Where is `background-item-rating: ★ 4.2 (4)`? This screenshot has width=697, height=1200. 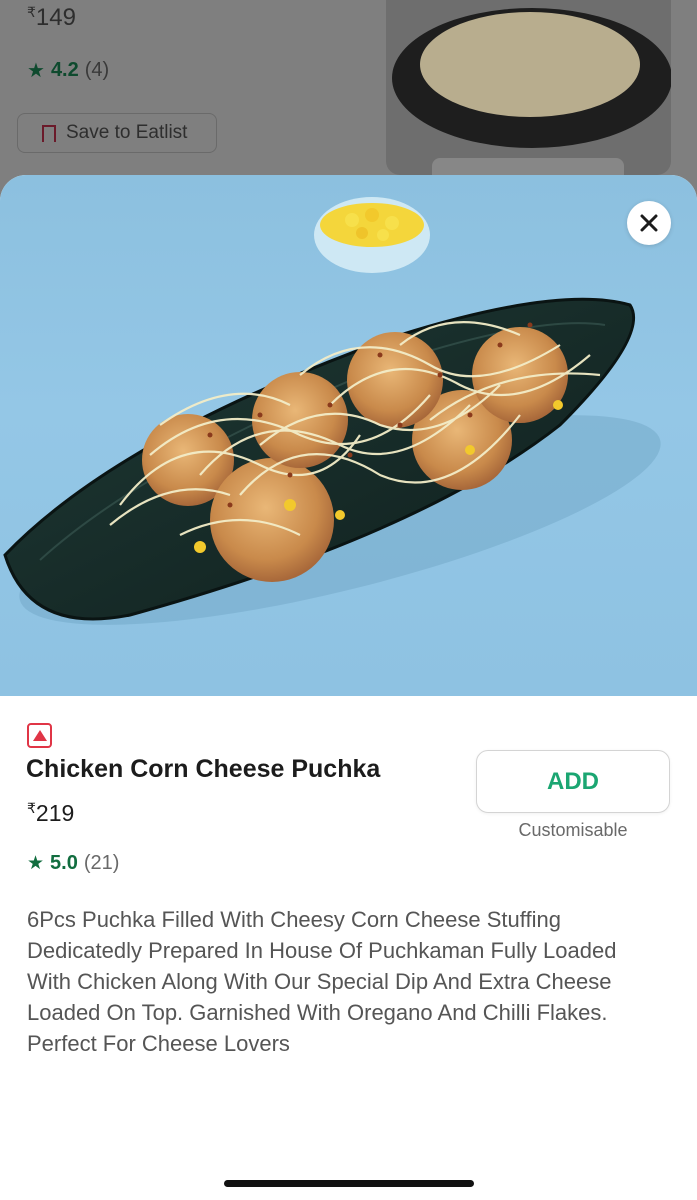
background-item-rating: ★ 4.2 (4) is located at coordinates (68, 70).